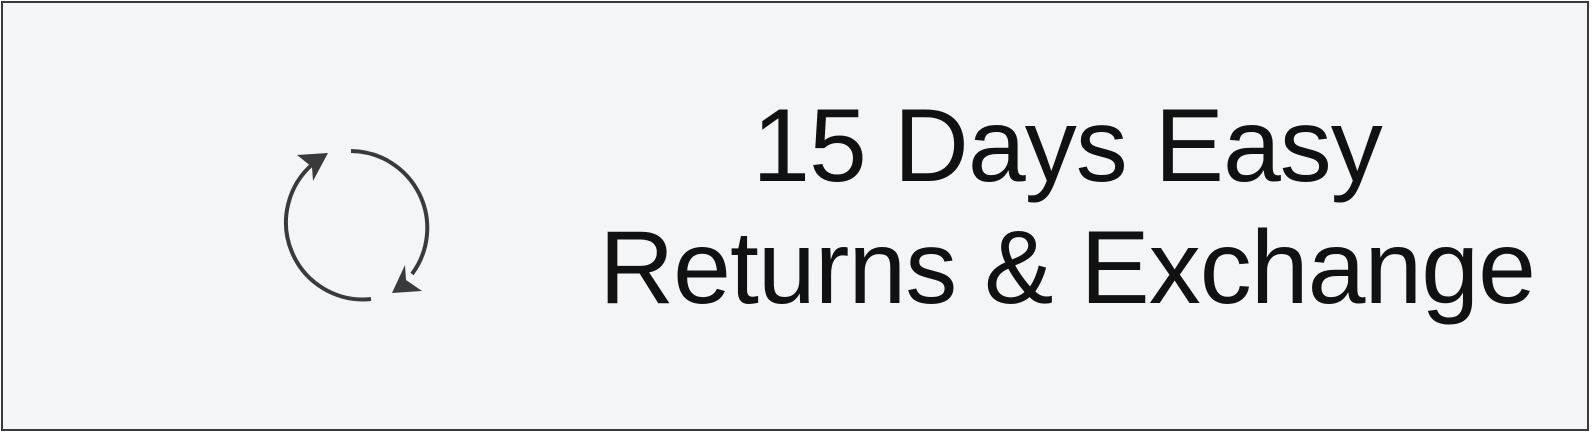 Image resolution: width=1594 pixels, height=436 pixels. Describe the element at coordinates (1067, 146) in the screenshot. I see `promo-line-1: 15 Days Easy` at that location.